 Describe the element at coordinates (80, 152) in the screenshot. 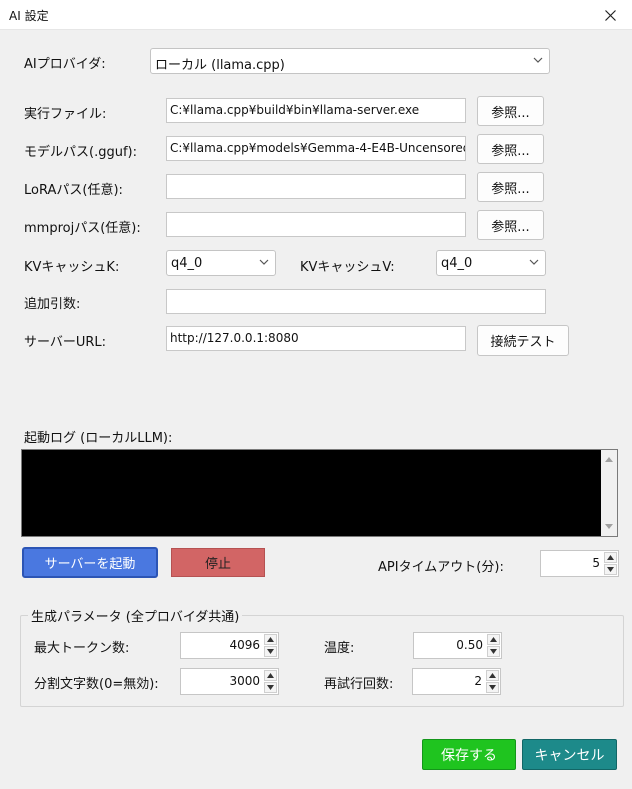

I see `model-label: モデルパス(.gguf):` at that location.